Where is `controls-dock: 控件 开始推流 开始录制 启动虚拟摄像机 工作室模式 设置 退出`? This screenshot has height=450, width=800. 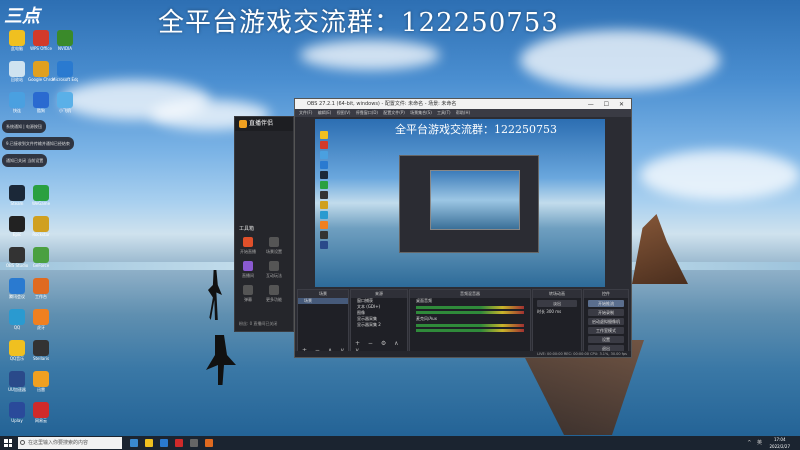 controls-dock: 控件 开始推流 开始录制 启动虚拟摄像机 工作室模式 设置 退出 is located at coordinates (606, 323).